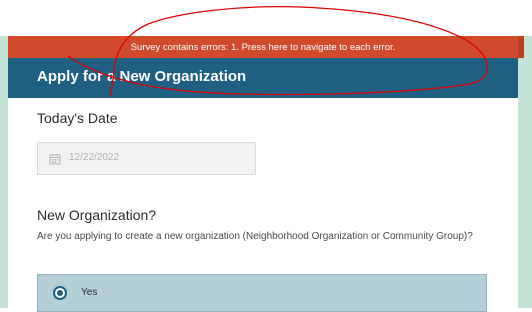 This screenshot has height=312, width=532. I want to click on new-organization-label: New Organization?, so click(97, 215).